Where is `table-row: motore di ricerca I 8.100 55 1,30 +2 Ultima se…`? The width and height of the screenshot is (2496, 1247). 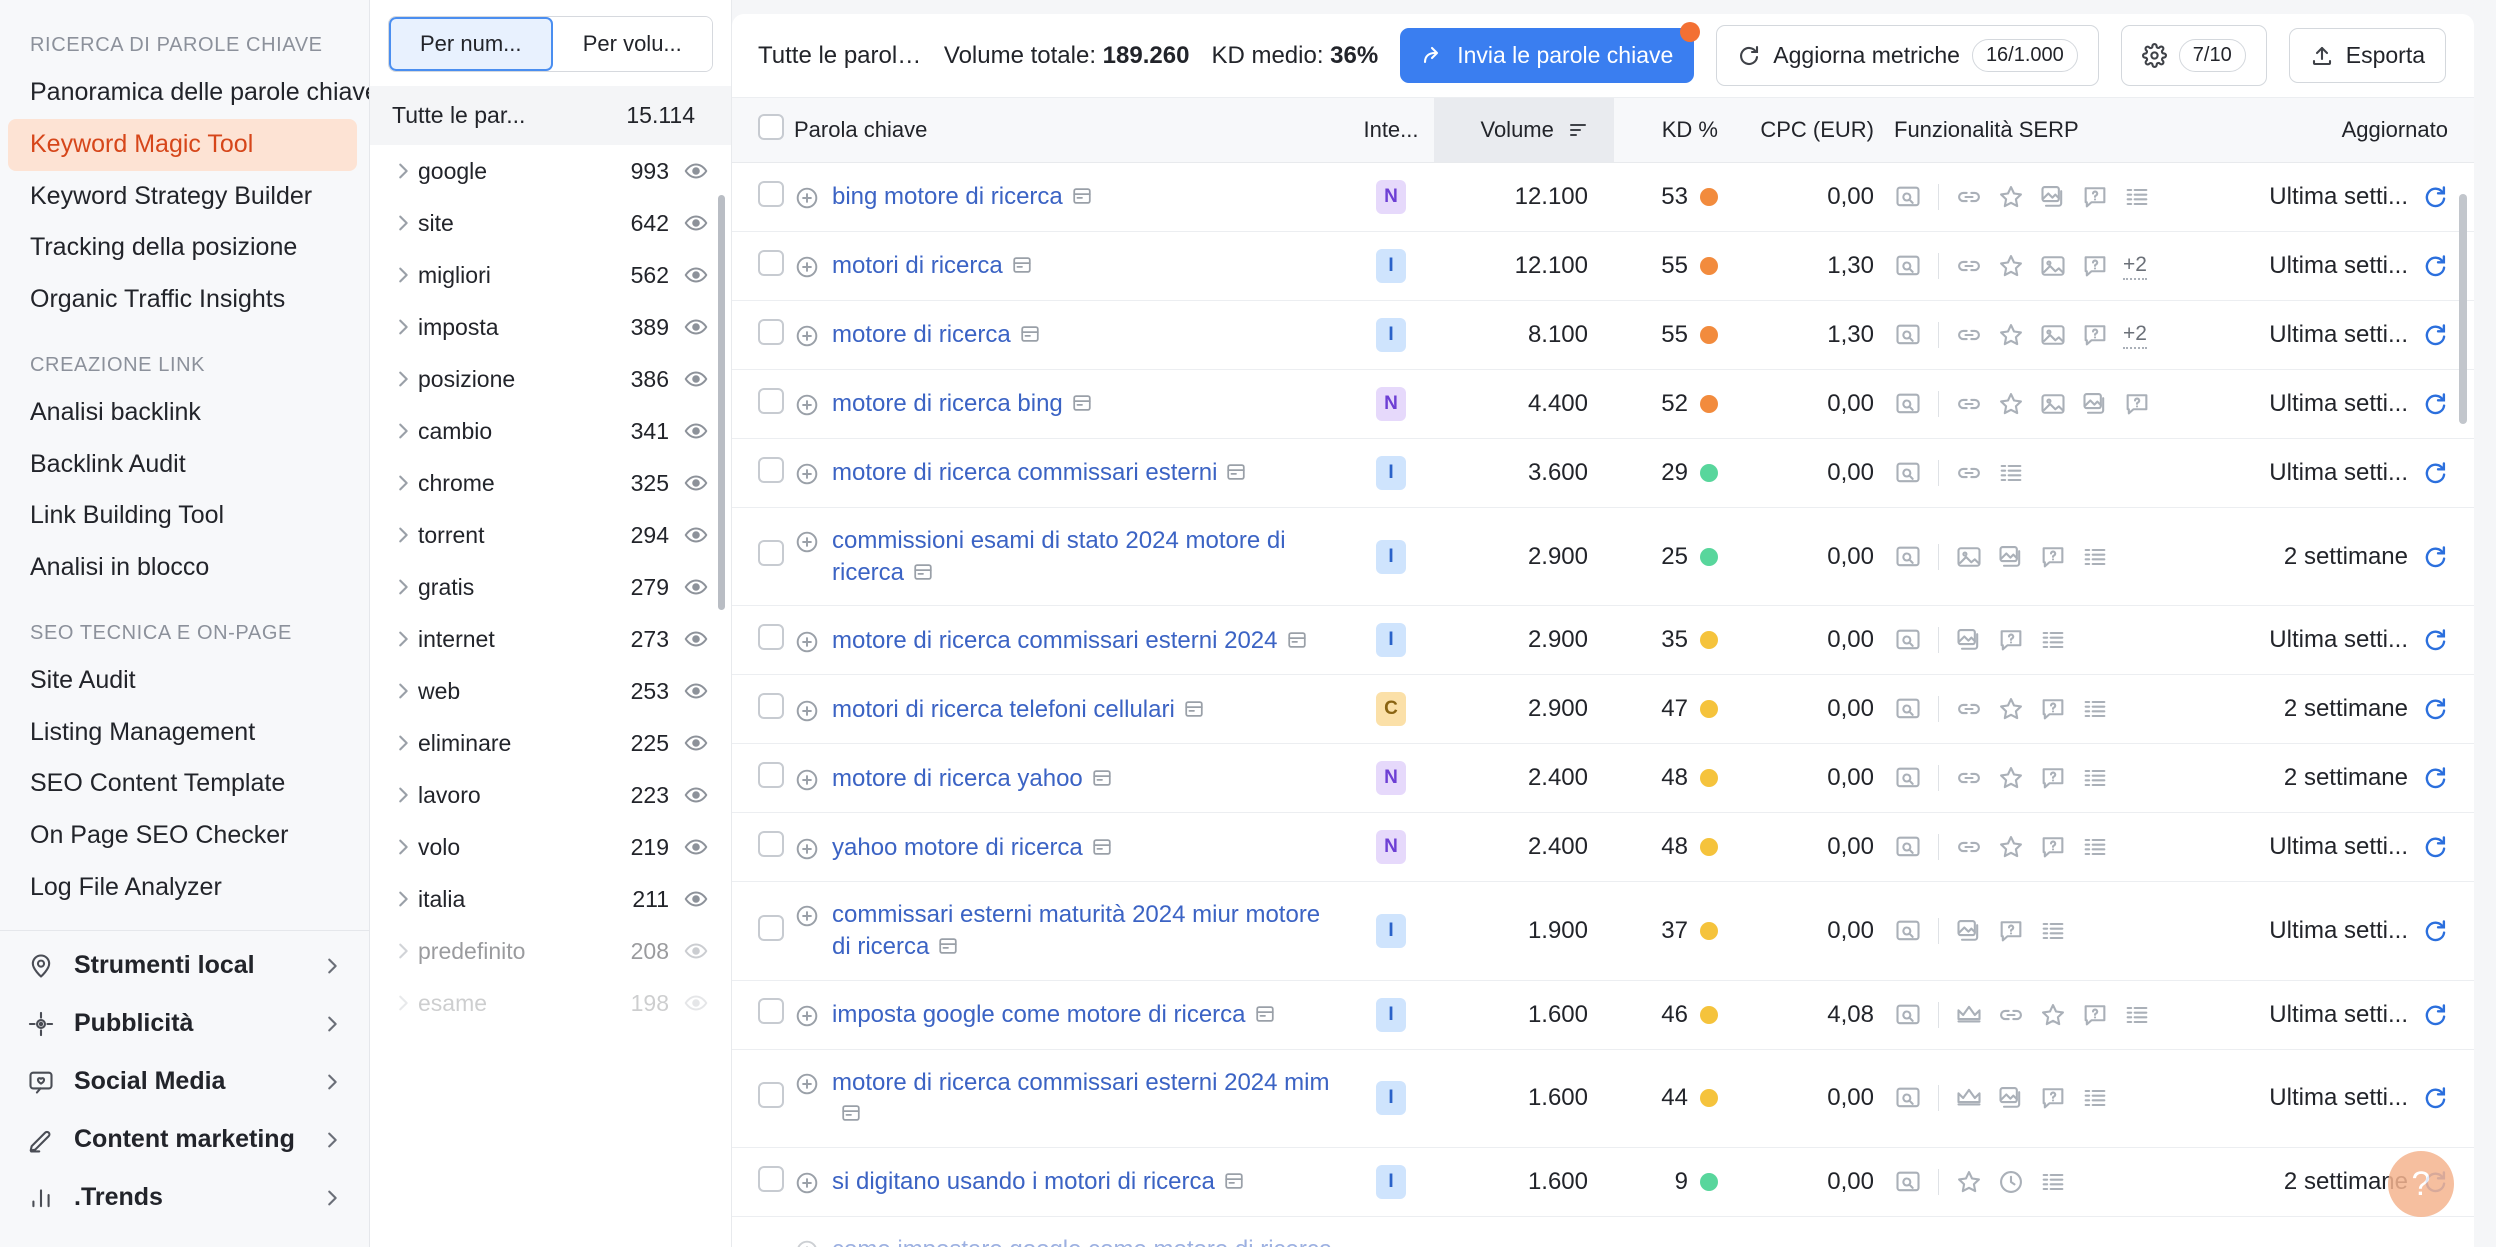 table-row: motore di ricerca I 8.100 55 1,30 +2 Ultima se… is located at coordinates (1603, 335).